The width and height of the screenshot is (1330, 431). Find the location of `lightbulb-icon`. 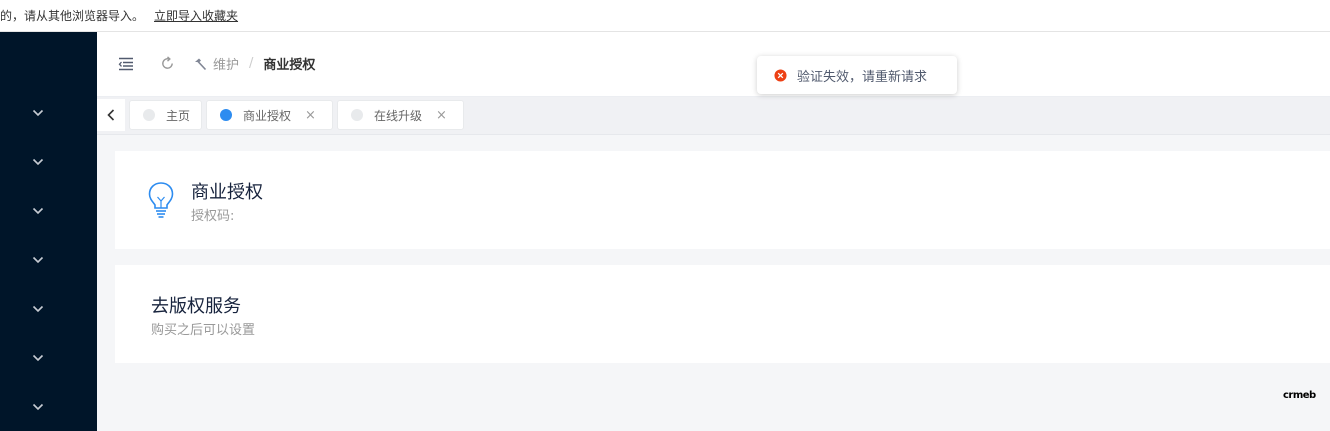

lightbulb-icon is located at coordinates (161, 200).